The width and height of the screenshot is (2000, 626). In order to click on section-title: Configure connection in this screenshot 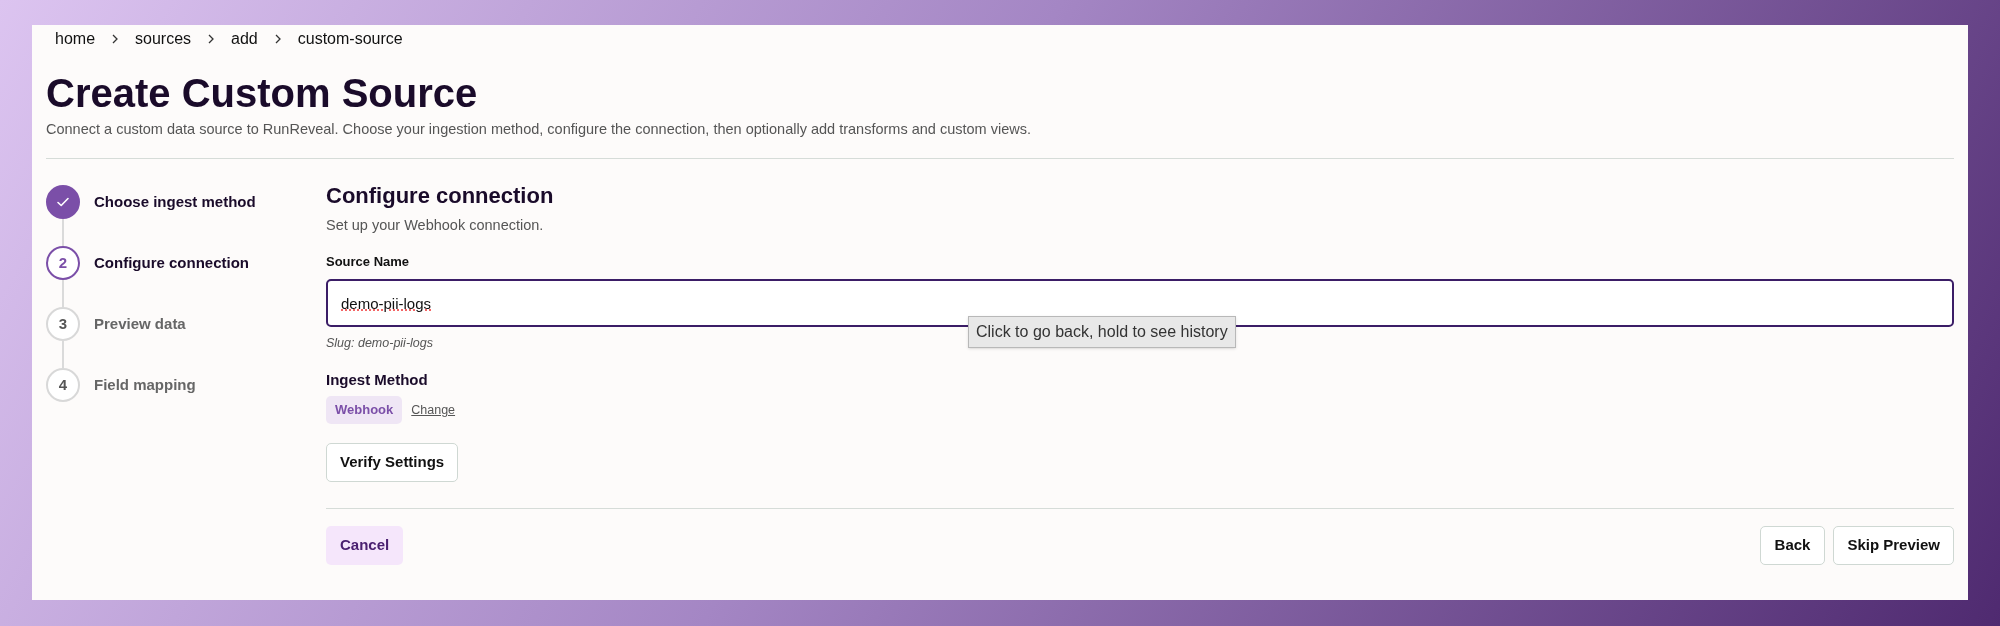, I will do `click(440, 195)`.